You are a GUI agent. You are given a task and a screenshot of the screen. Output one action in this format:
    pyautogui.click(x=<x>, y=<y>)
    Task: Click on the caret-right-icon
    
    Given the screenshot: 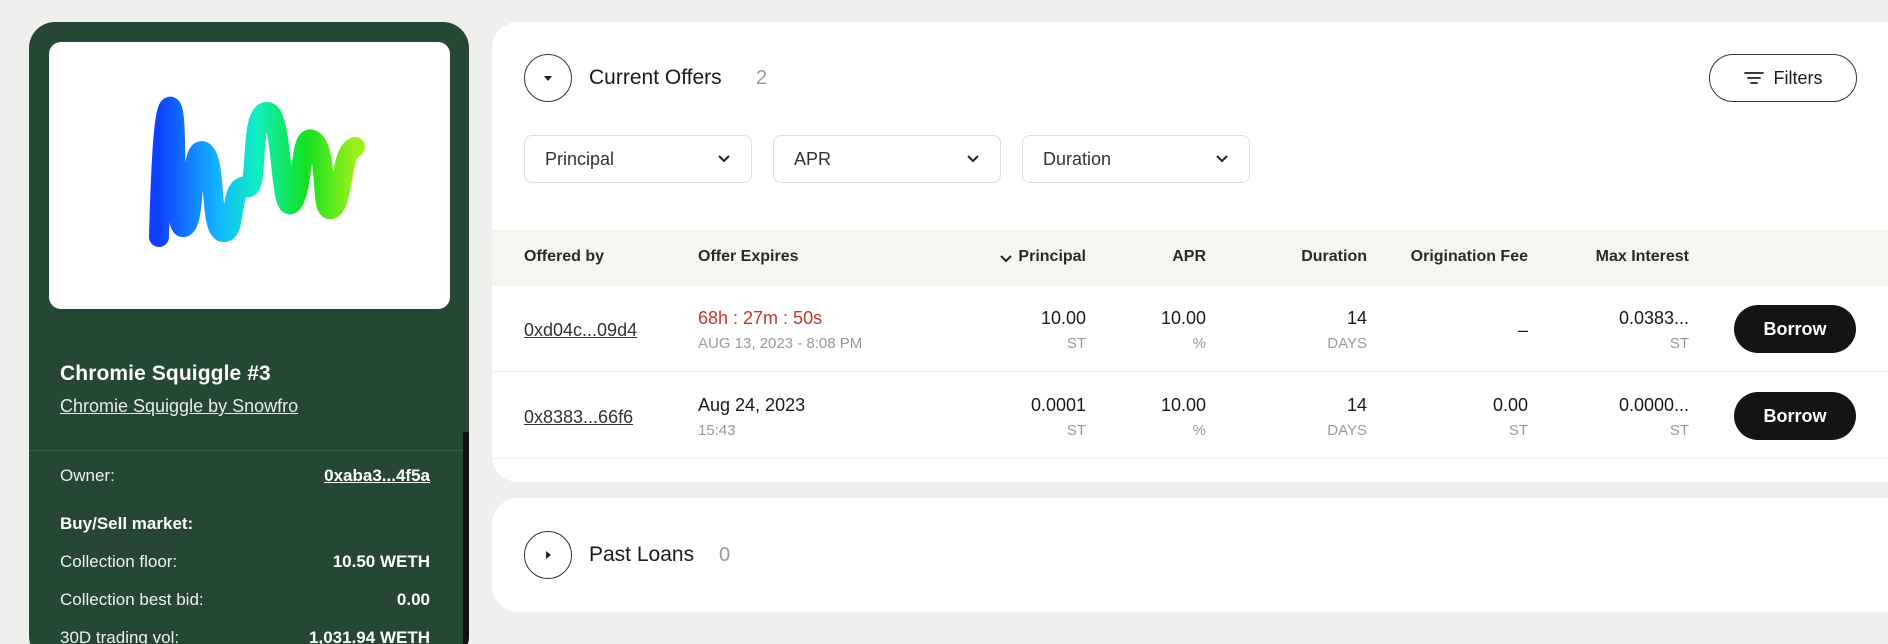 What is the action you would take?
    pyautogui.click(x=548, y=555)
    